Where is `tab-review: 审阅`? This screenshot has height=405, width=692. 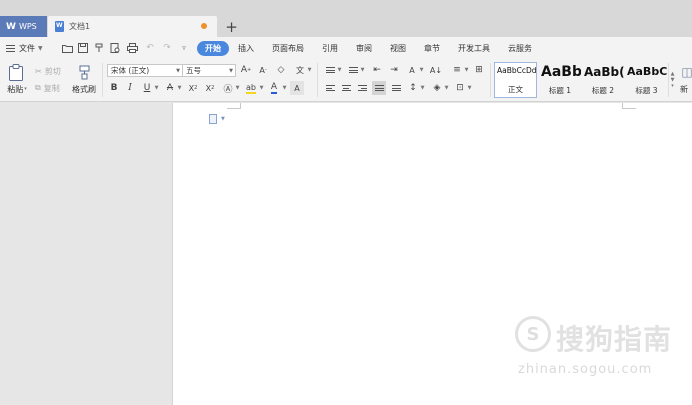 tab-review: 审阅 is located at coordinates (364, 48).